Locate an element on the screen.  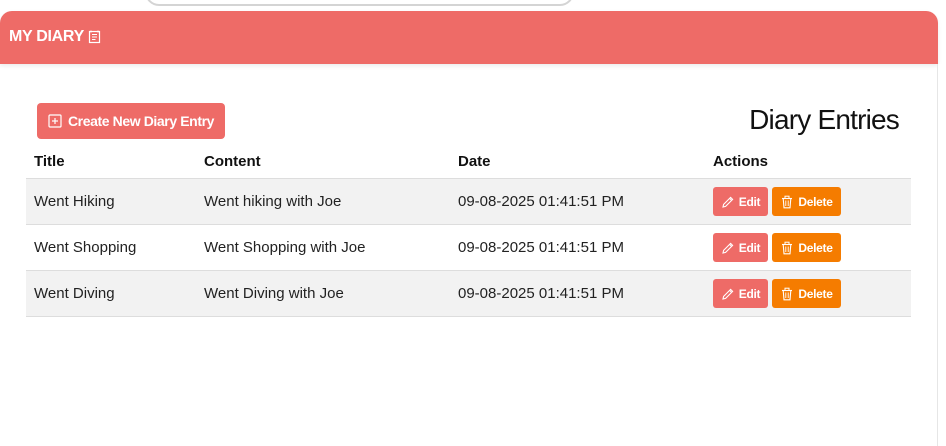
column-header-content: Content is located at coordinates (323, 161).